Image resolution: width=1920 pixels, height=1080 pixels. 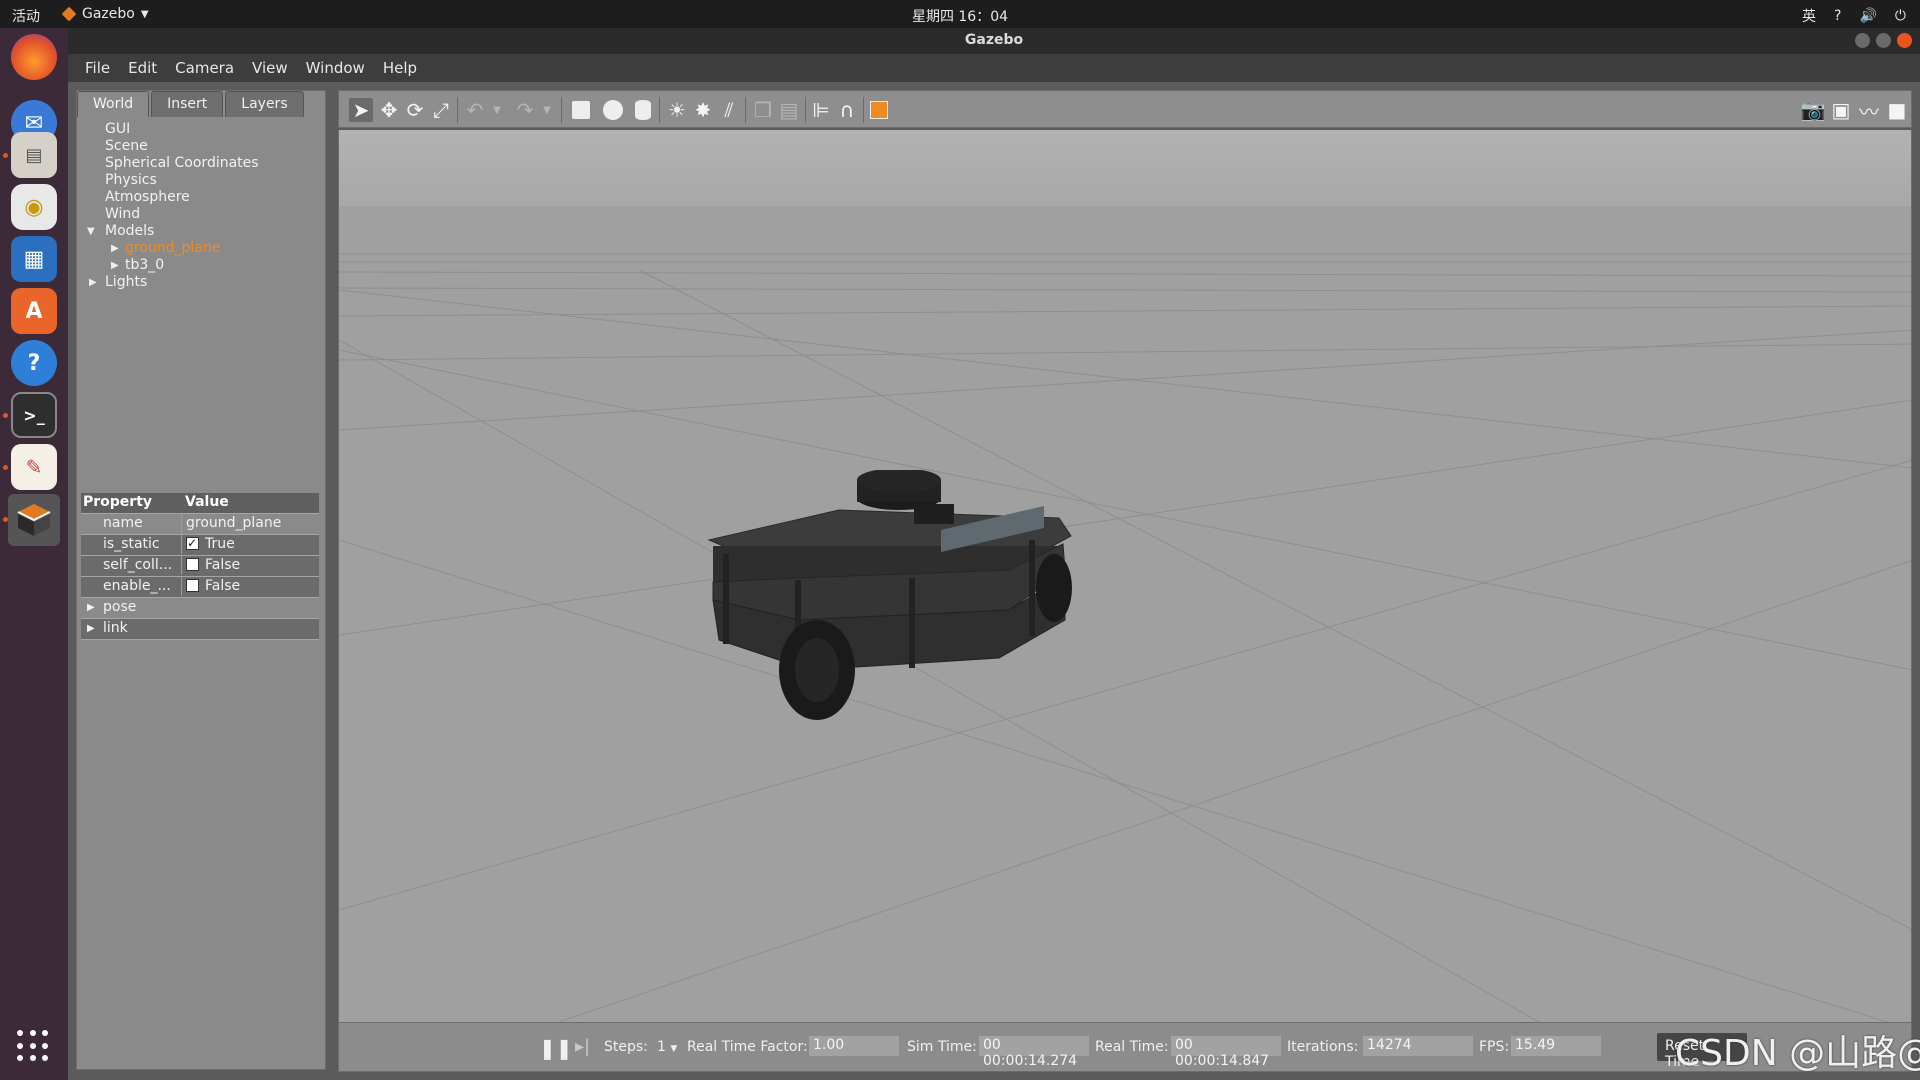 What do you see at coordinates (547, 110) in the screenshot?
I see `redo-history-icon: ▼` at bounding box center [547, 110].